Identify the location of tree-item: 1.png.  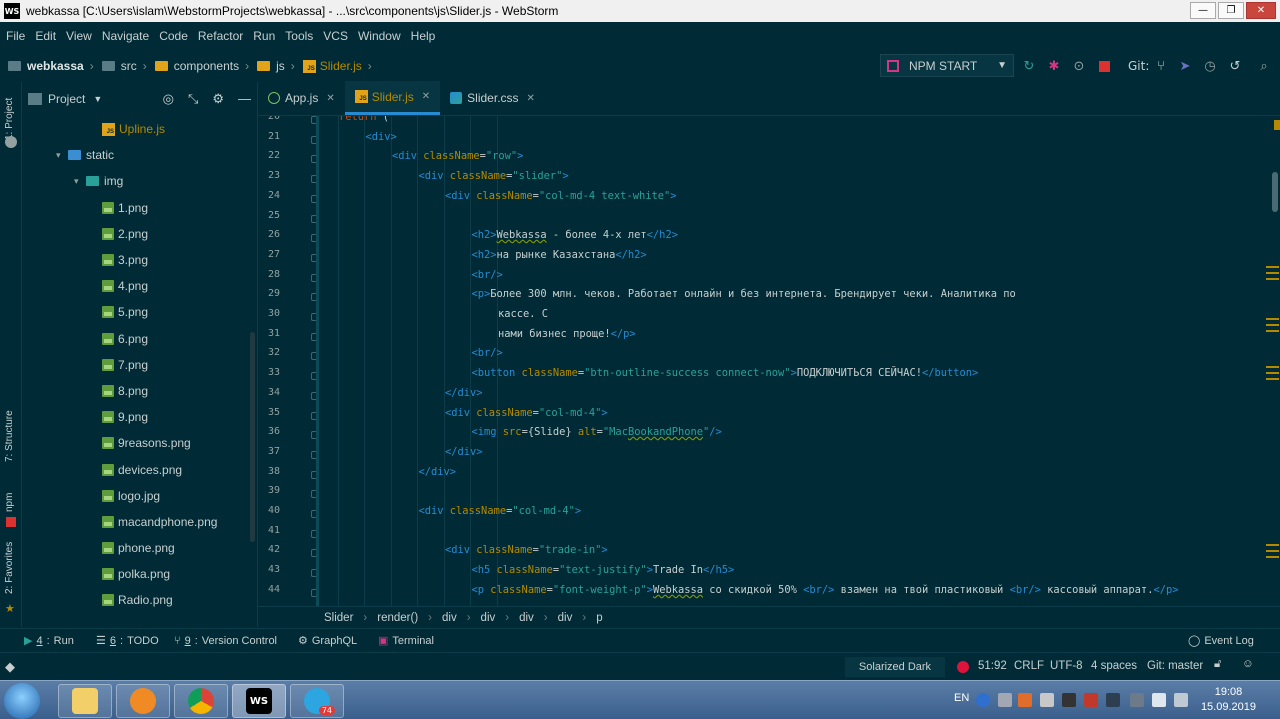
(139, 208).